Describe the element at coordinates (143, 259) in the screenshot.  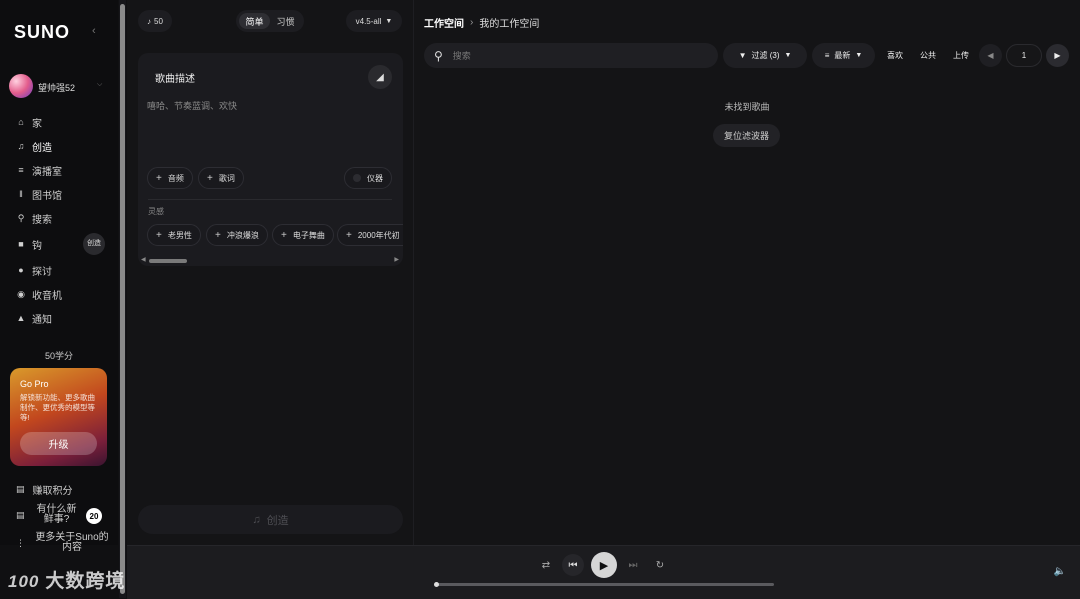
I see `scroll-left-icon: ◀` at that location.